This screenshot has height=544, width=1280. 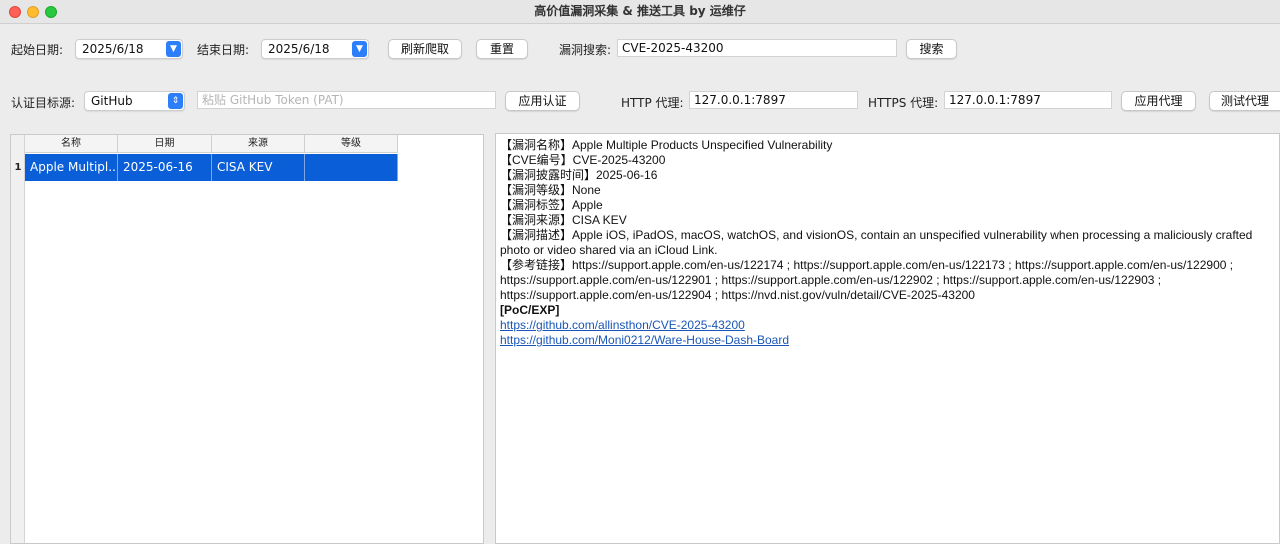 I want to click on auth-source-label: 认证目标源:, so click(x=43, y=103).